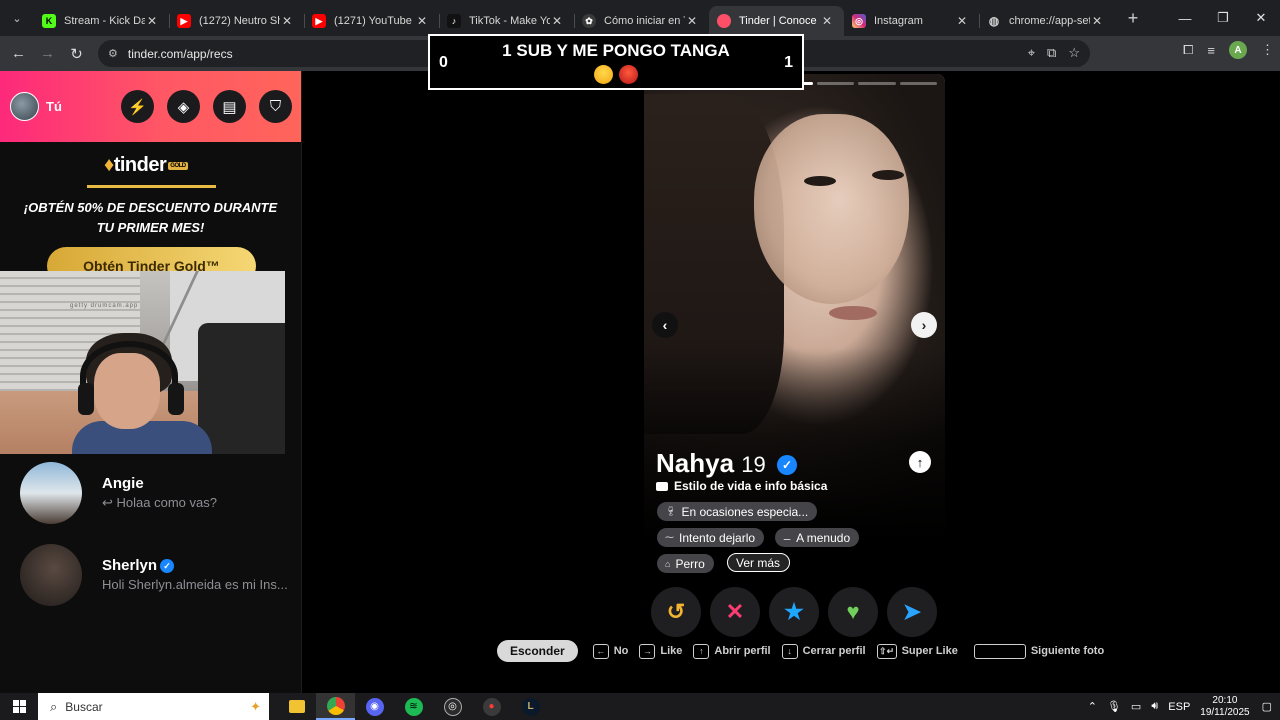  What do you see at coordinates (1267, 50) in the screenshot?
I see `chrome-menu-icon: ⋮` at bounding box center [1267, 50].